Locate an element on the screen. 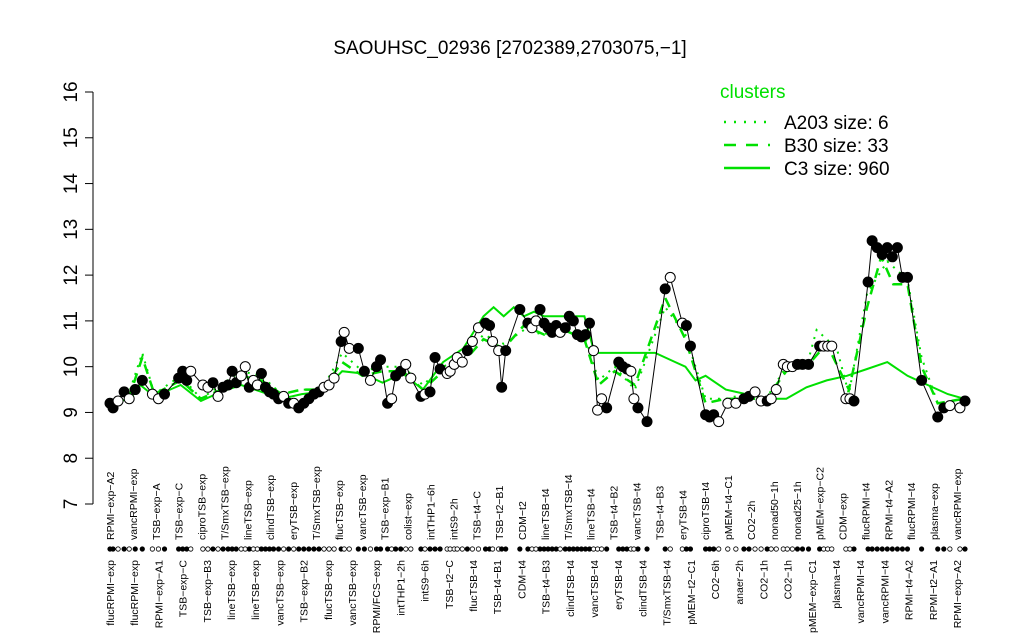 The image size is (1024, 640). x-tick-label: clindTSB−exp is located at coordinates (271, 507).